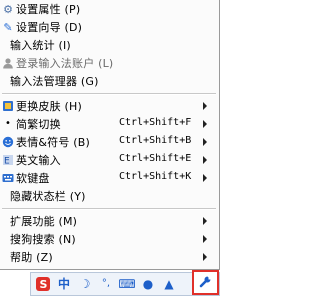  Describe the element at coordinates (38, 160) in the screenshot. I see `menu-item-label: 英文输入` at that location.